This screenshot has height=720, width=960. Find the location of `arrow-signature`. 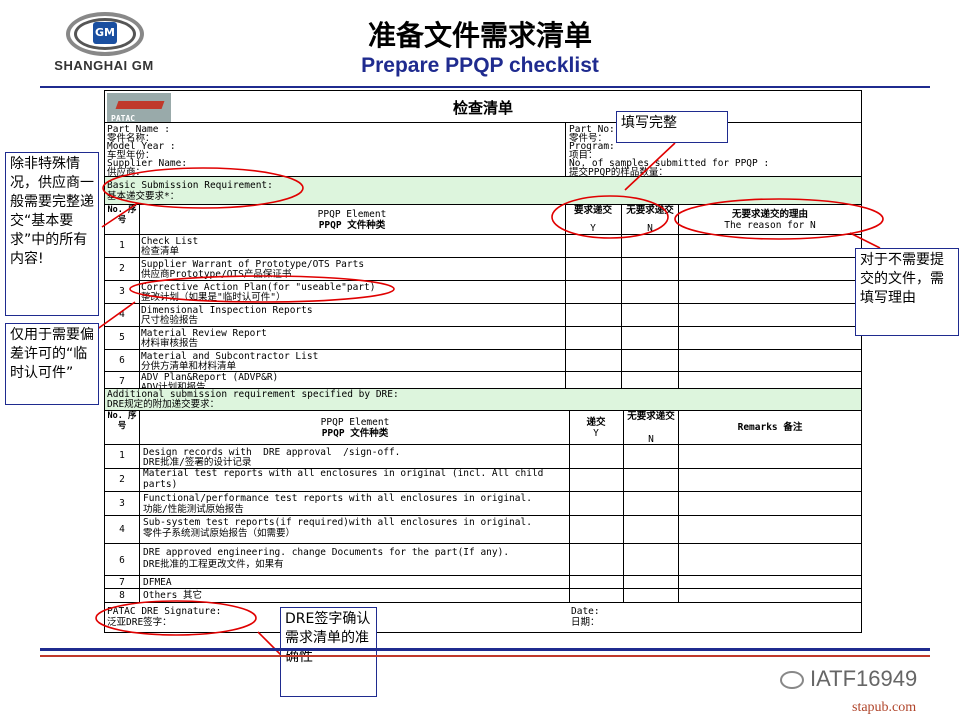

arrow-signature is located at coordinates (270, 644).